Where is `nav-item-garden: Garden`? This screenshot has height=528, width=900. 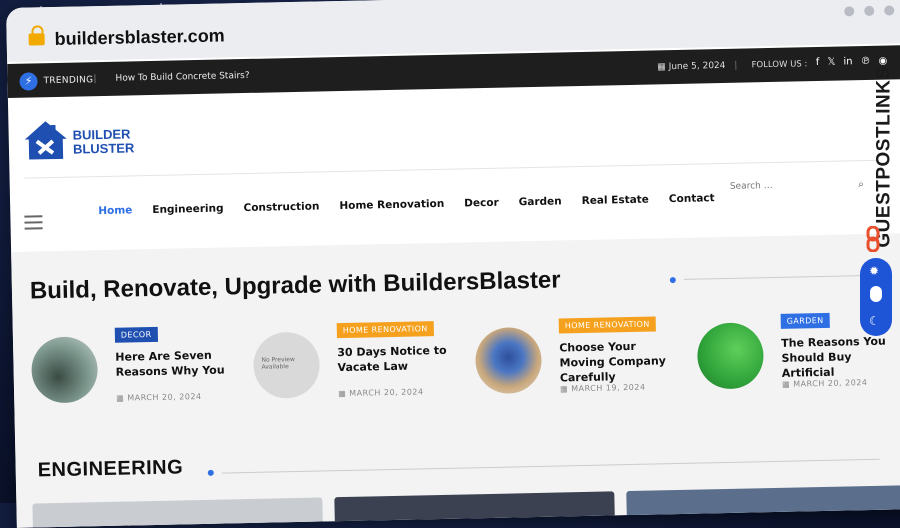
nav-item-garden: Garden is located at coordinates (540, 201).